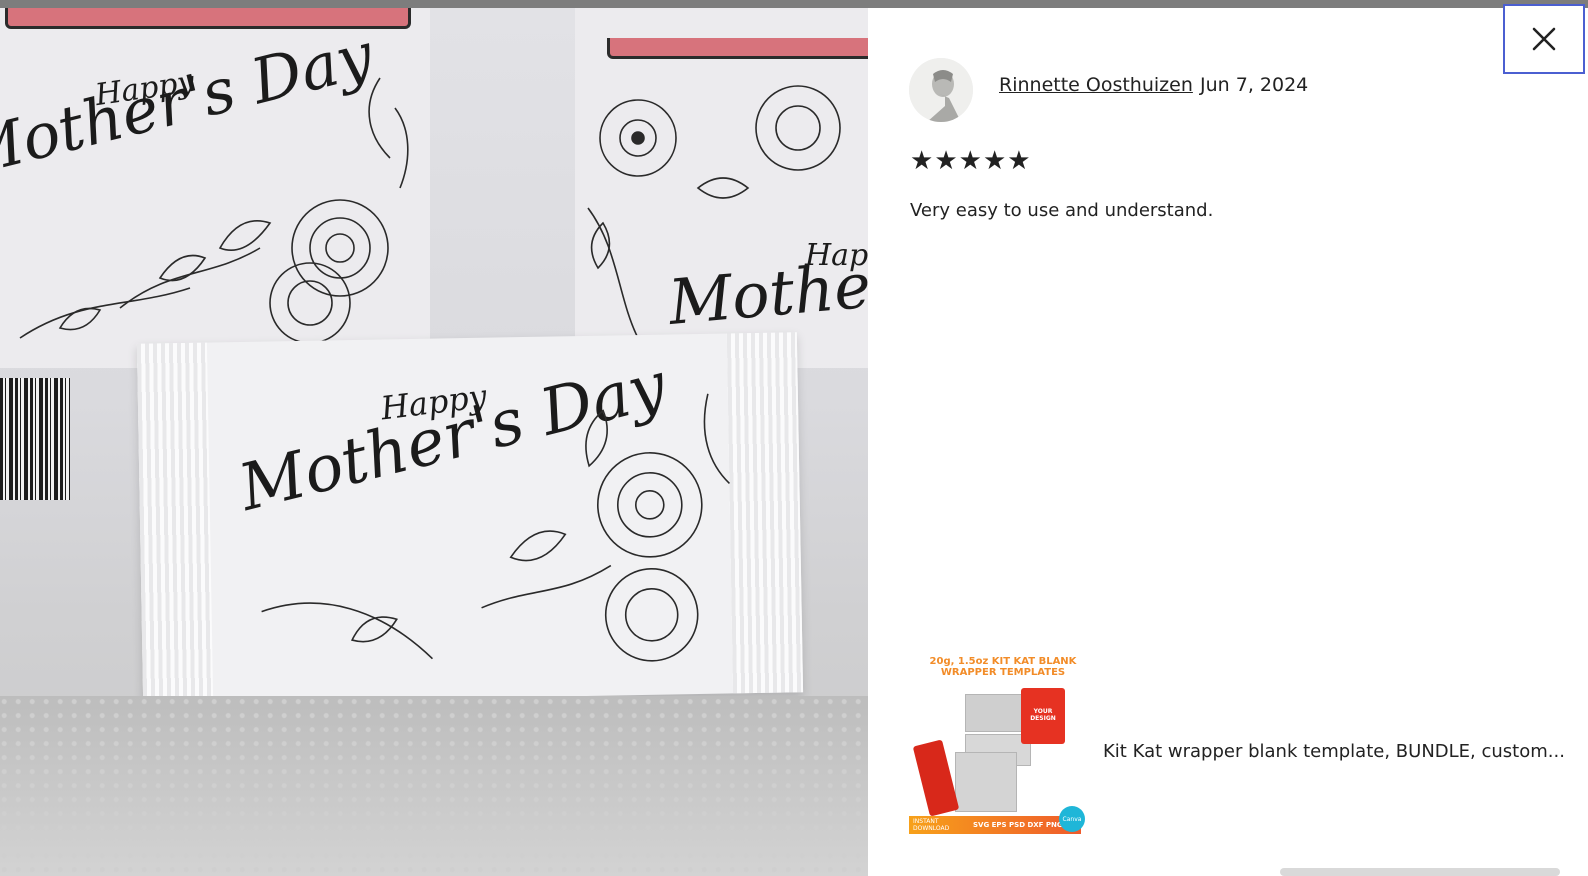 This screenshot has height=876, width=1588. I want to click on reviewer-name-link: Rinnette Oosthuizen, so click(1096, 85).